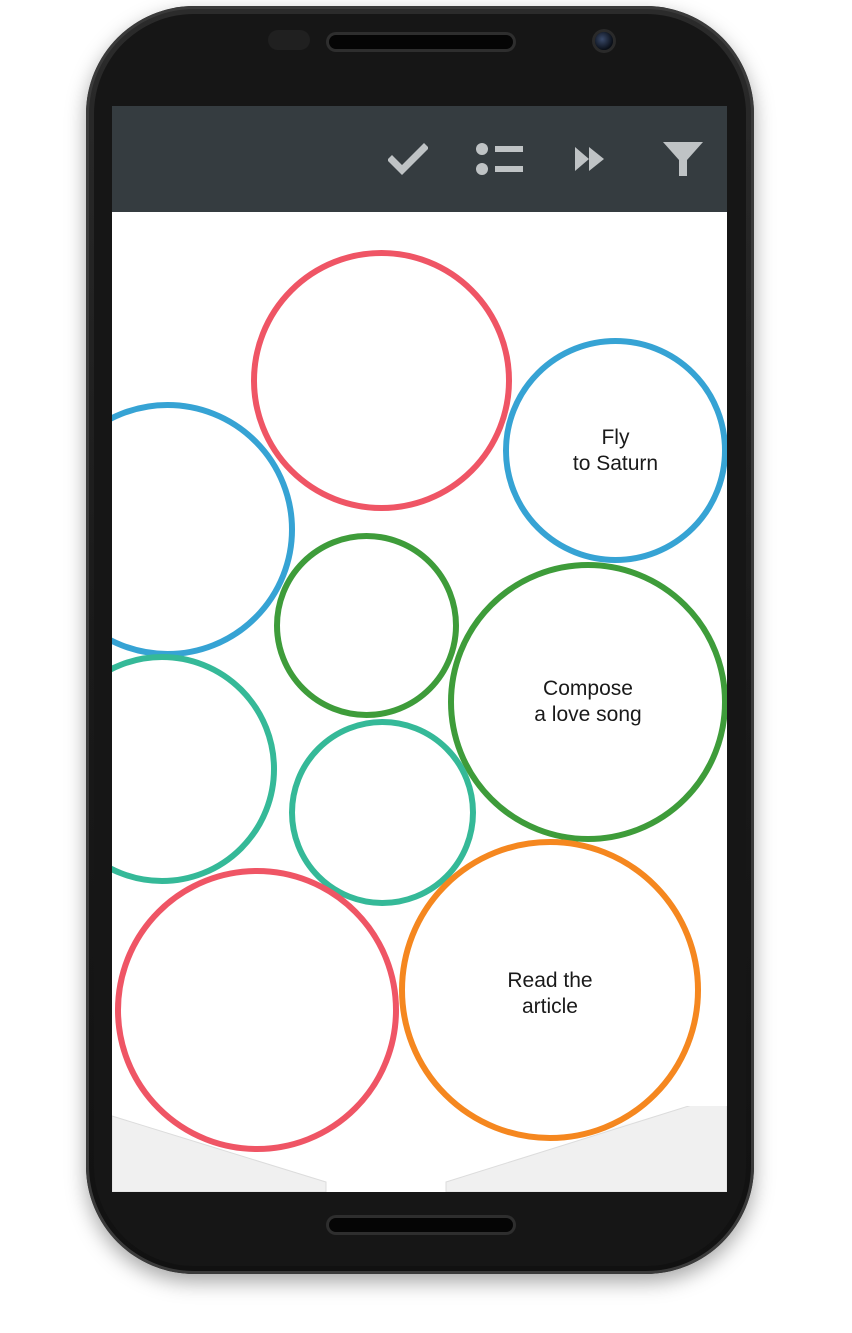 The height and width of the screenshot is (1333, 852). I want to click on bottom-shelf, so click(419, 1149).